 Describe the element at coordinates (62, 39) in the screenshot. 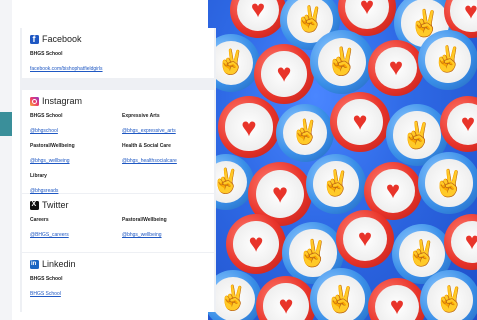

I see `facebook-heading-text: Facebook` at that location.